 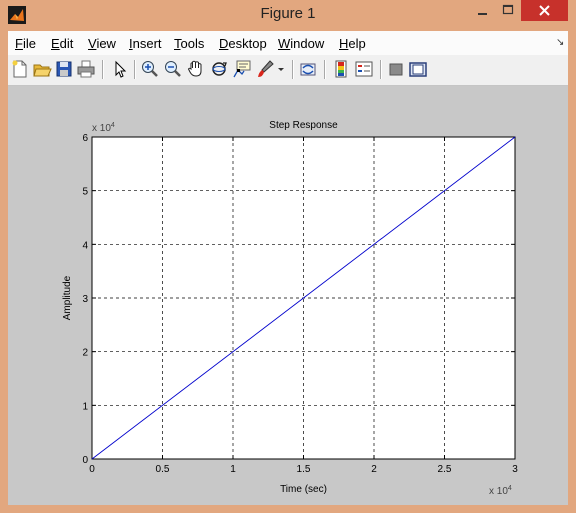 I want to click on pan-hand-icon, so click(x=194, y=68).